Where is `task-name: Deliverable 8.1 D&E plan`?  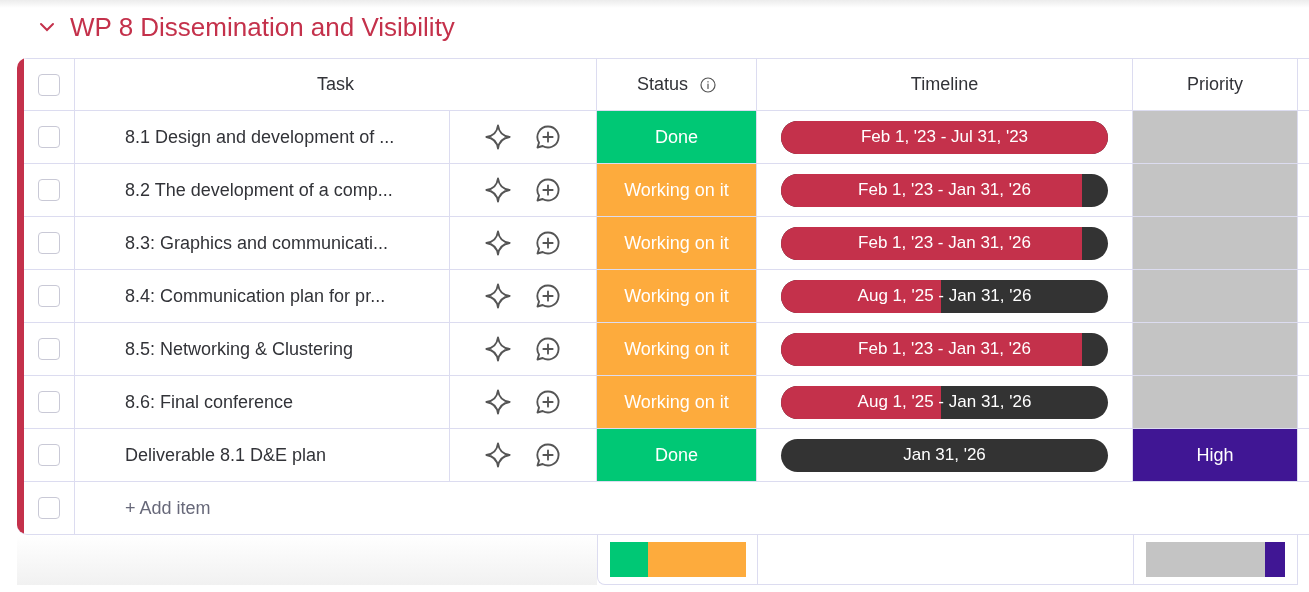 task-name: Deliverable 8.1 D&E plan is located at coordinates (226, 455).